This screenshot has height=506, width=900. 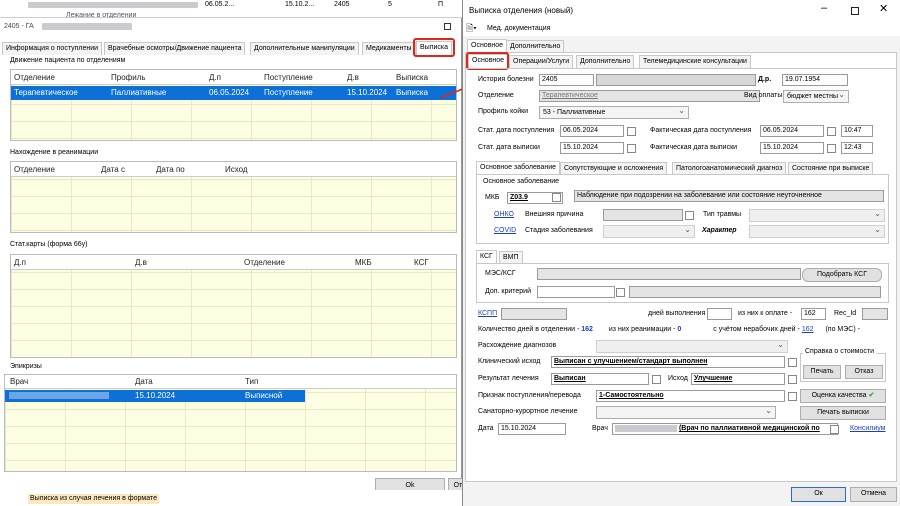 What do you see at coordinates (857, 148) in the screenshot?
I see `fact-out-time: 12:43` at bounding box center [857, 148].